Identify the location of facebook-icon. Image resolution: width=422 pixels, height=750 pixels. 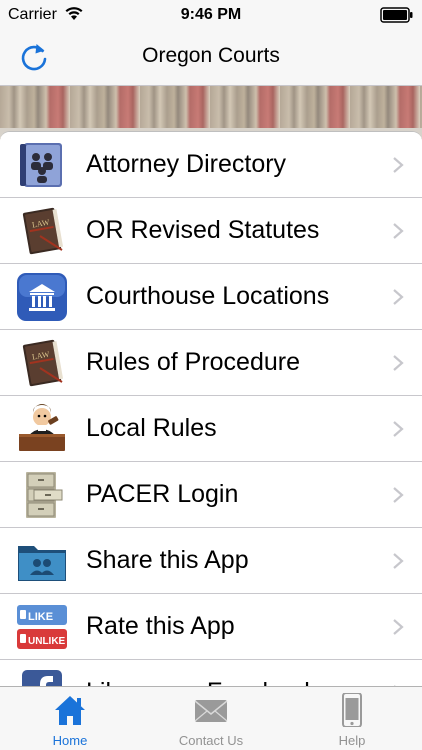
(42, 678).